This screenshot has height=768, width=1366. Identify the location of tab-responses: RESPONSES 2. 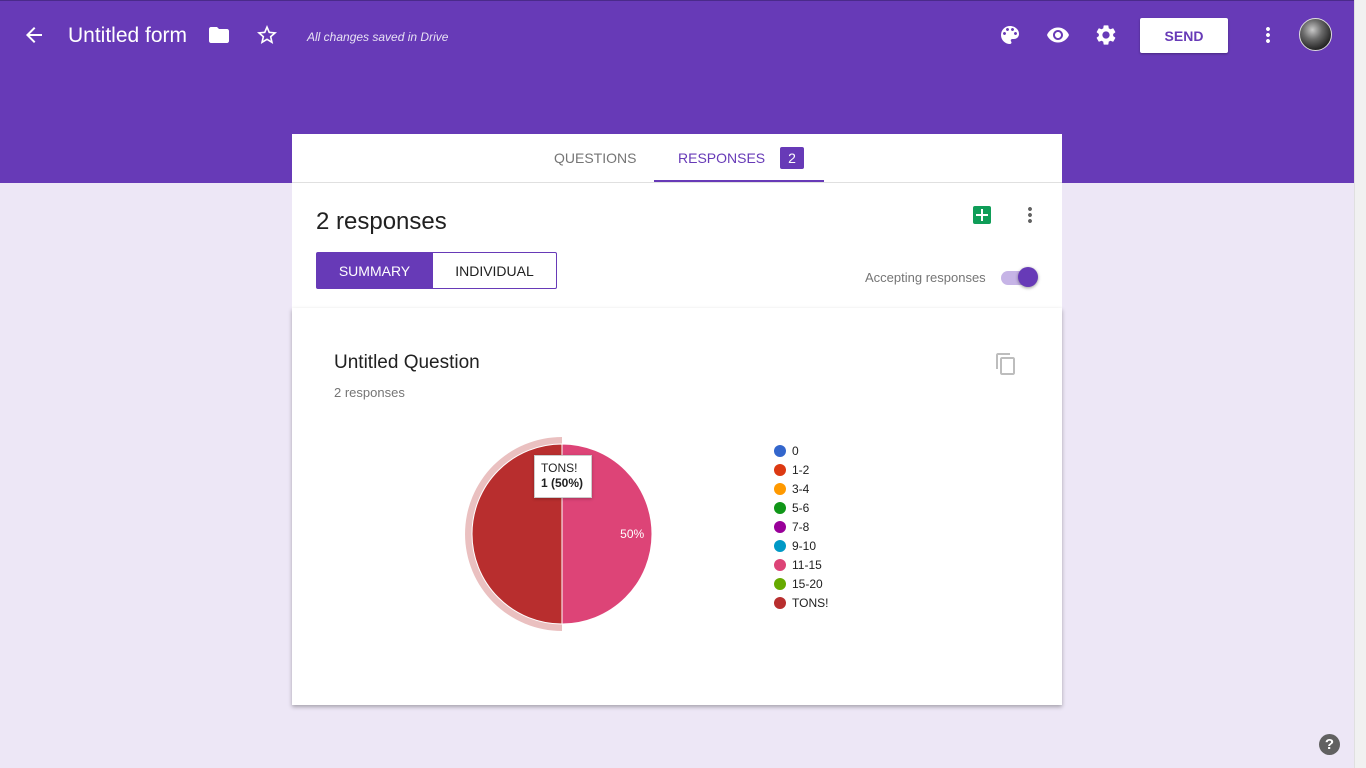
(741, 158).